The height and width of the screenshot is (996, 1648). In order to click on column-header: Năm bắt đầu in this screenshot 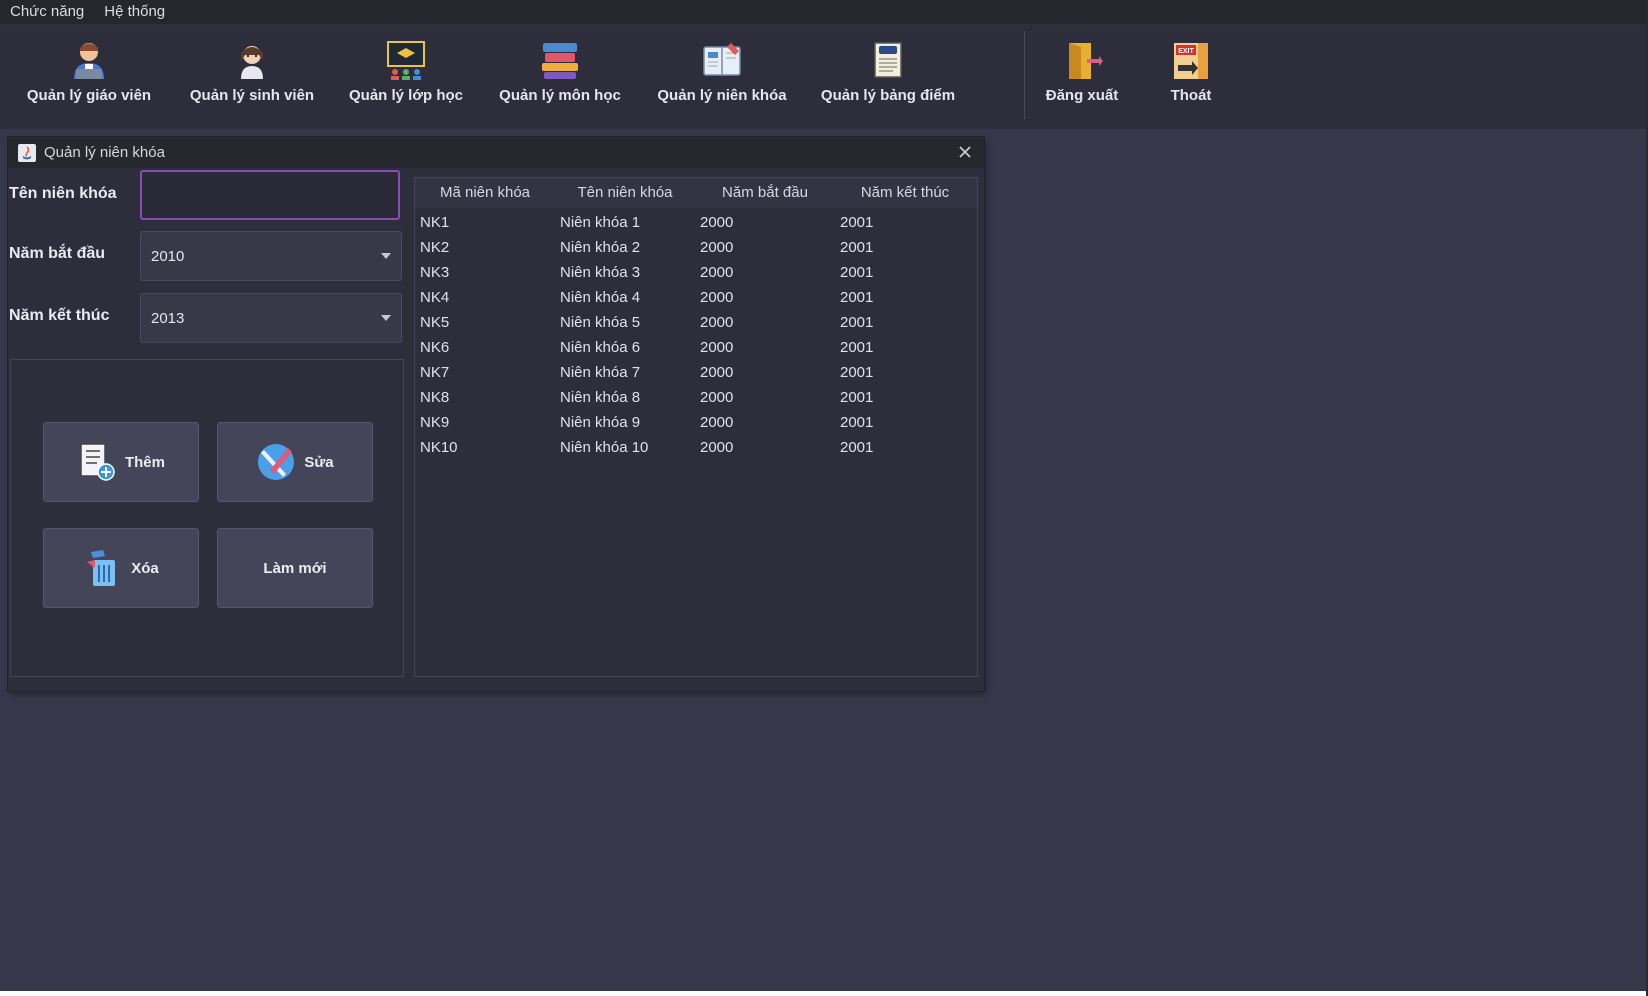, I will do `click(765, 193)`.